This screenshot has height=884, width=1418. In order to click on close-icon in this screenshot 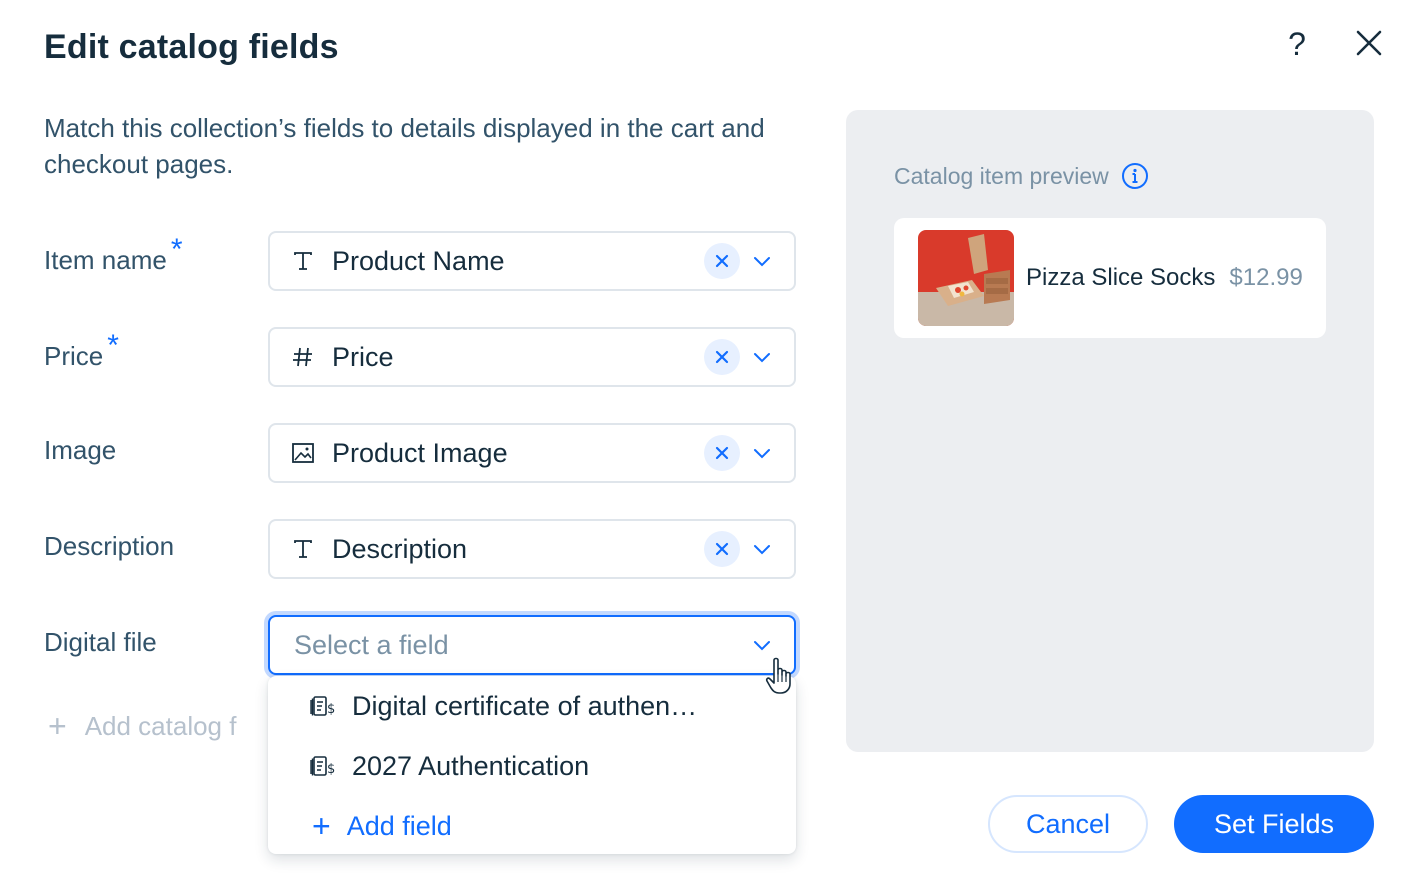, I will do `click(1369, 43)`.